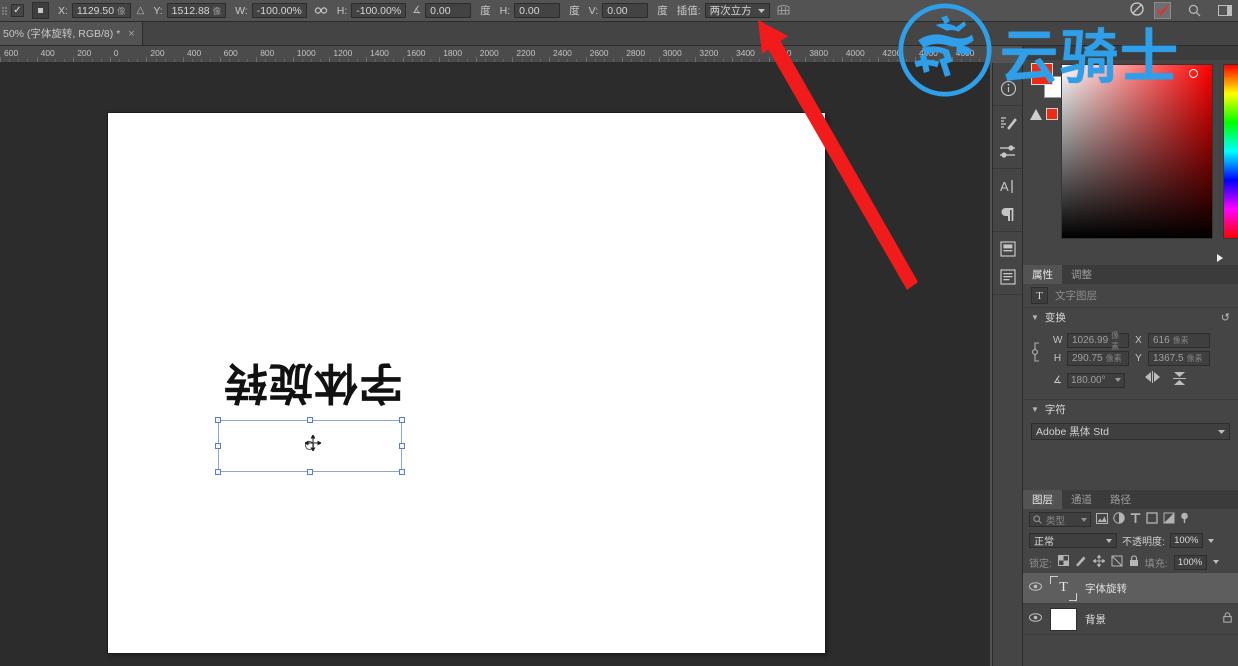 This screenshot has width=1238, height=666. What do you see at coordinates (310, 472) in the screenshot?
I see `handle-bottom-center` at bounding box center [310, 472].